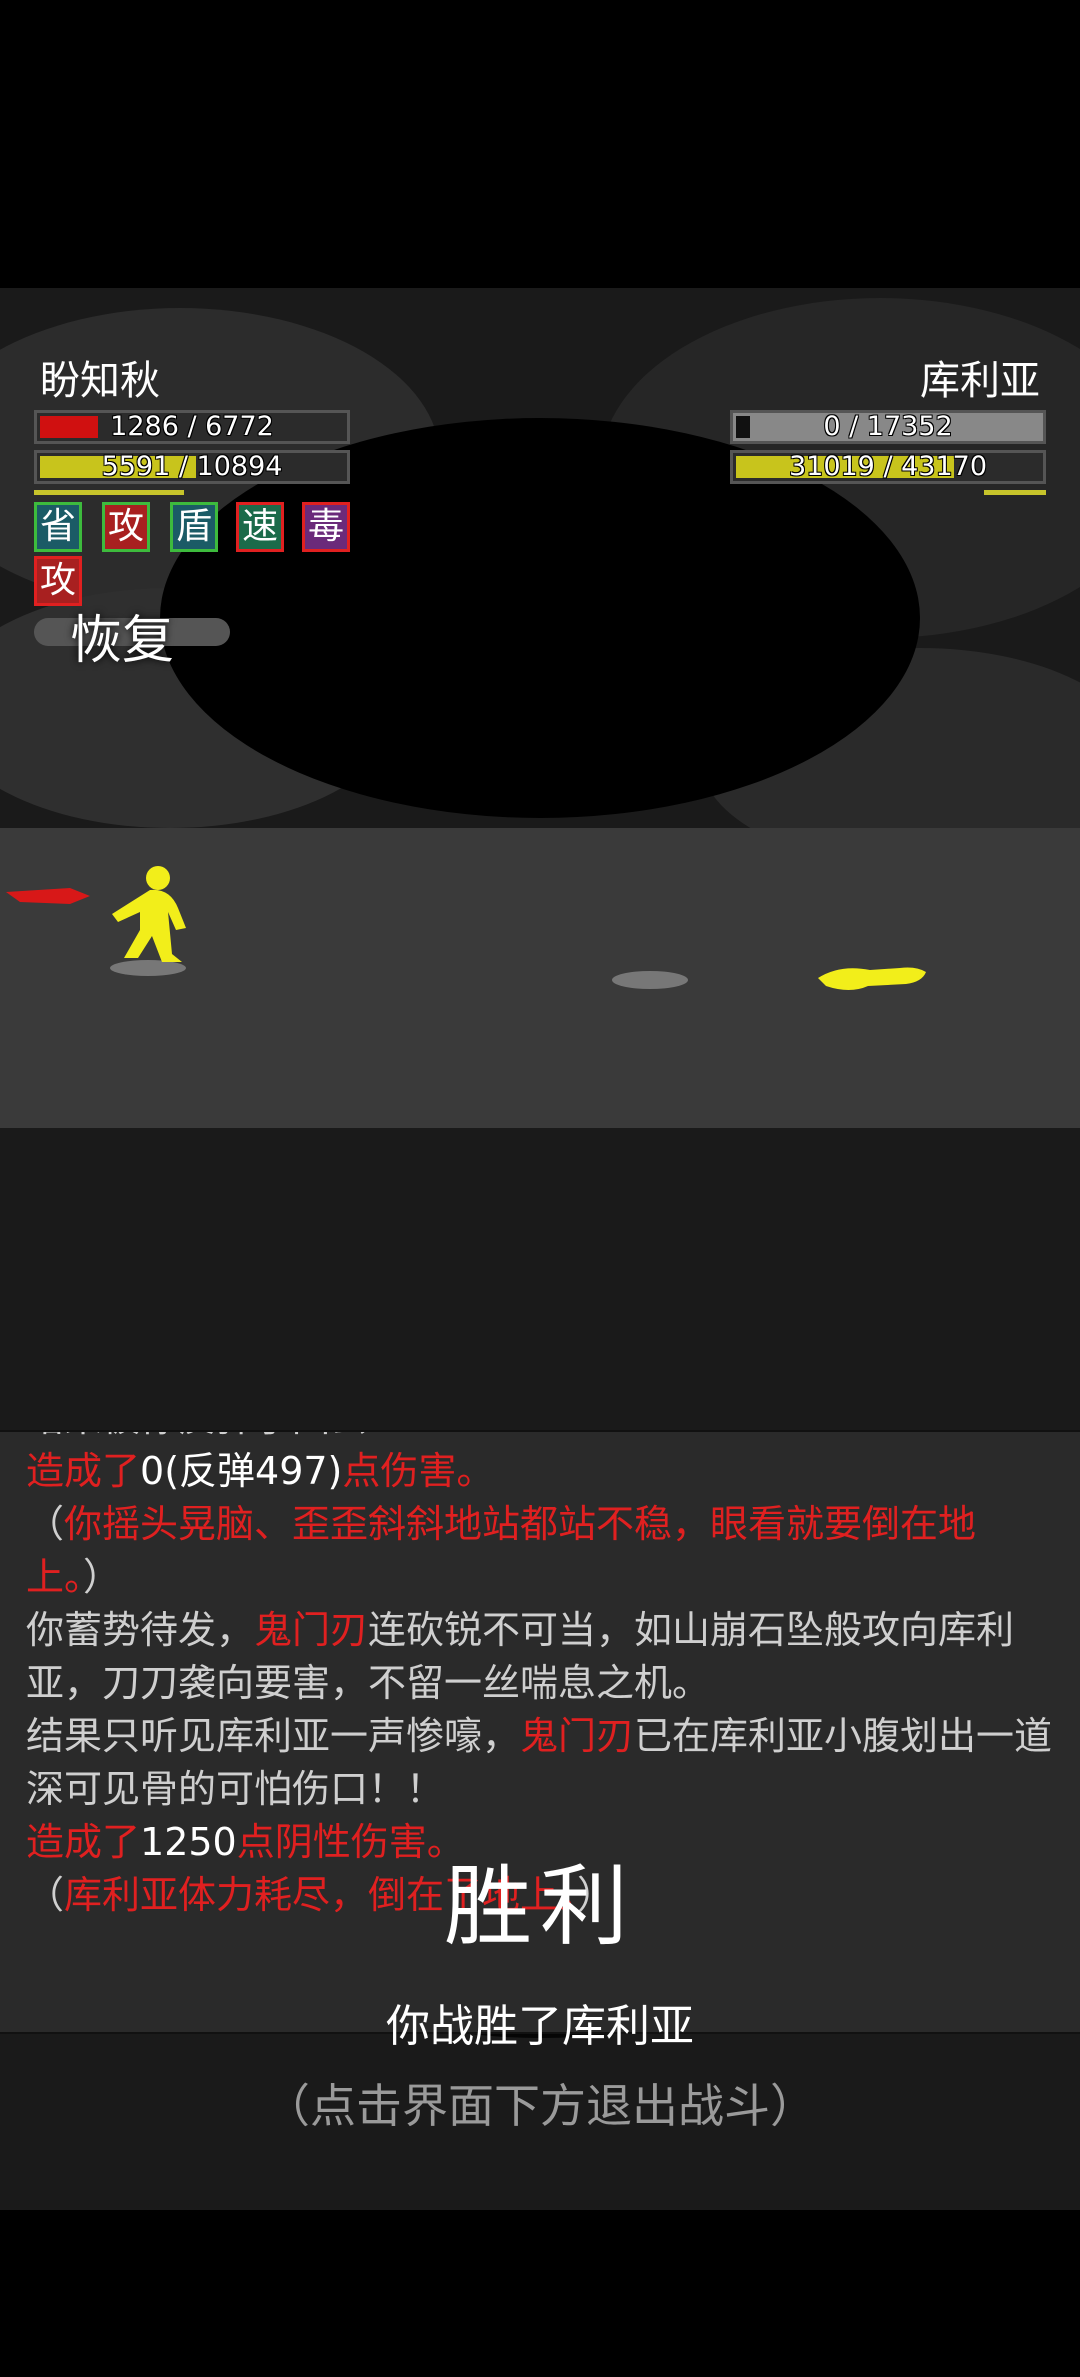 The height and width of the screenshot is (2377, 1080). Describe the element at coordinates (540, 1763) in the screenshot. I see `log-line: 结果只听见库利亚一声惨嚎，鬼门刃已在库利亚小腹划出一道深可见骨的可怕伤口！！` at that location.